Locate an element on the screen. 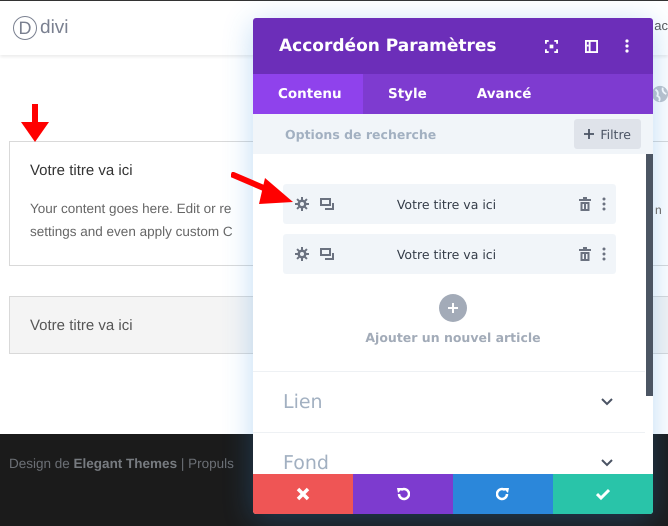  add-icon is located at coordinates (453, 308).